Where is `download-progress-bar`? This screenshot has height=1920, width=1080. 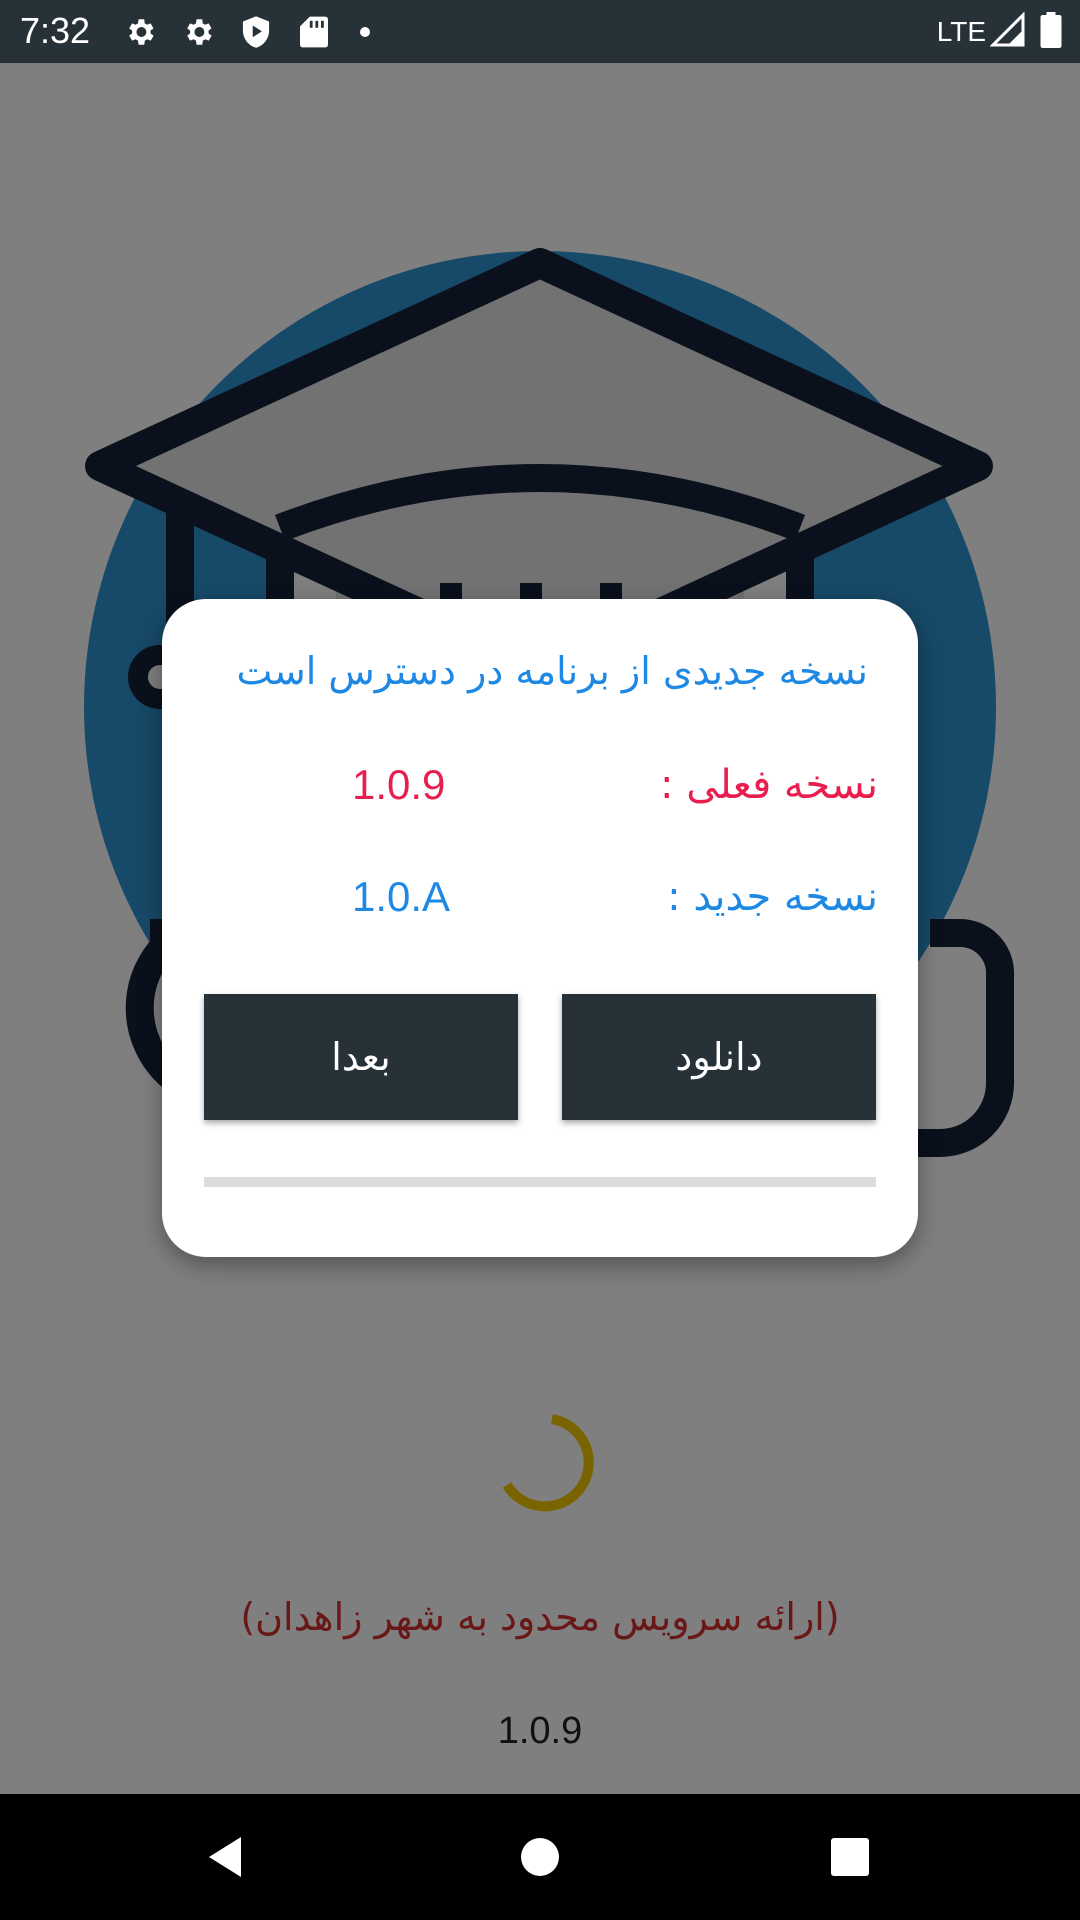
download-progress-bar is located at coordinates (540, 1182).